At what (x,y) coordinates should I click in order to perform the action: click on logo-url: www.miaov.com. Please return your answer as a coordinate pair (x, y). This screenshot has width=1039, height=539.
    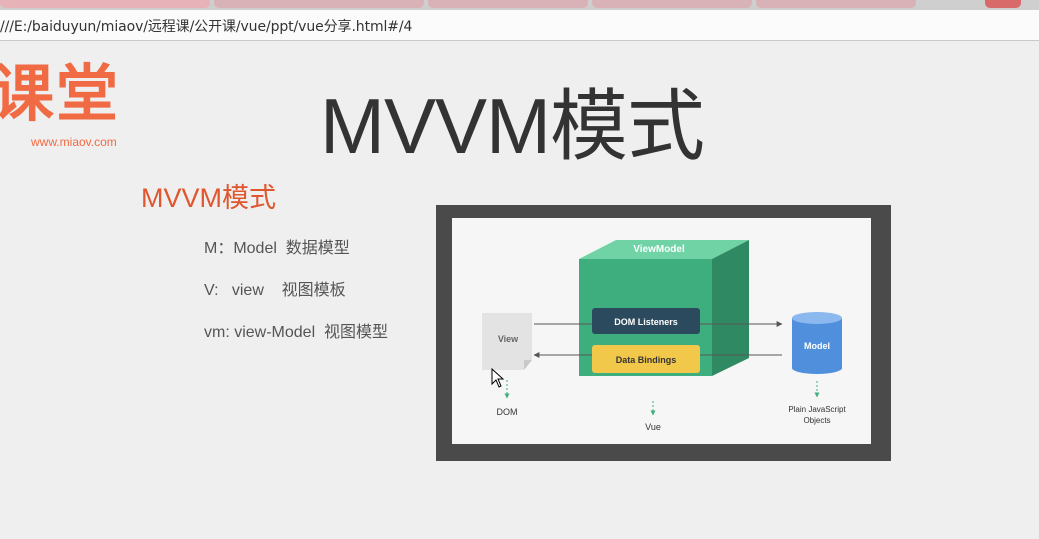
    Looking at the image, I should click on (74, 142).